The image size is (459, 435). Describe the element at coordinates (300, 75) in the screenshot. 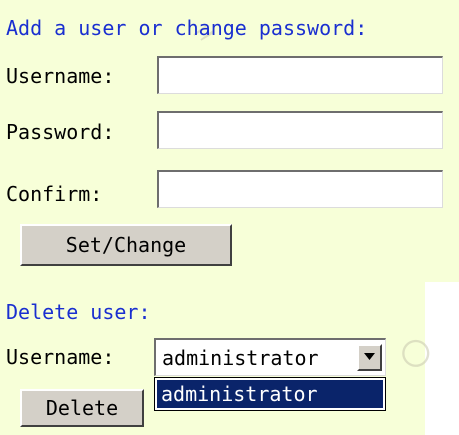

I see `username-input` at that location.